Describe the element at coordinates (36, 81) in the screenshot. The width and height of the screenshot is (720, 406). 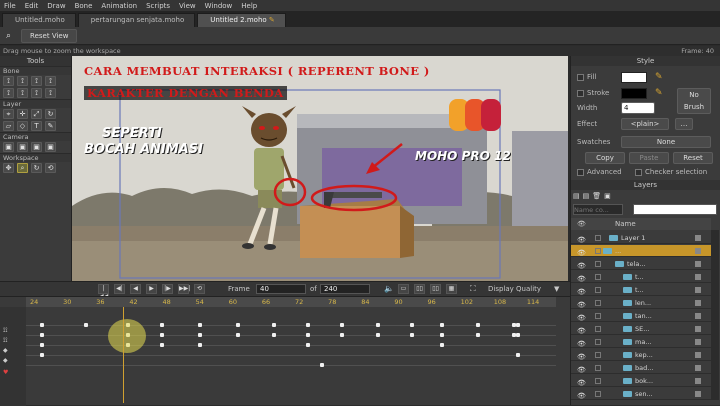
I see `scale-bone-icon: ⟟` at that location.